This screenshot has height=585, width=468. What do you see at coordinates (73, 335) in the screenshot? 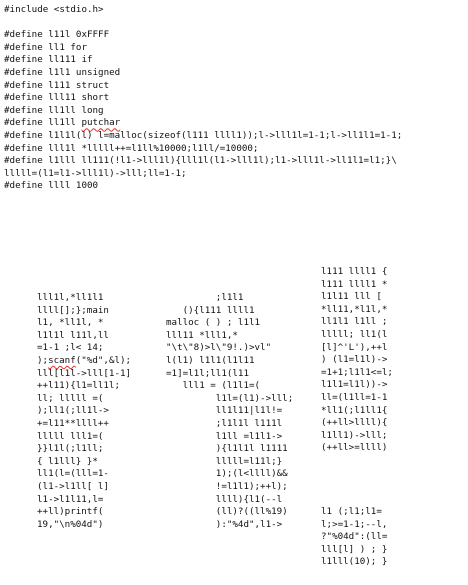
I see `art-line: l1l1l l11l,ll` at bounding box center [73, 335].